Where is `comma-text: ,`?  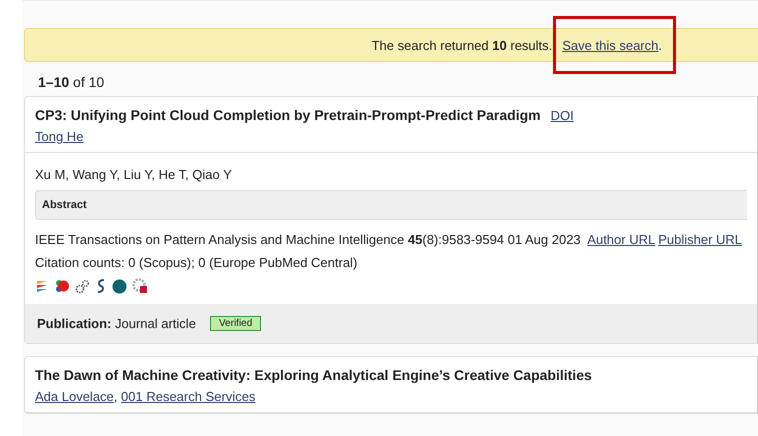 comma-text: , is located at coordinates (116, 396).